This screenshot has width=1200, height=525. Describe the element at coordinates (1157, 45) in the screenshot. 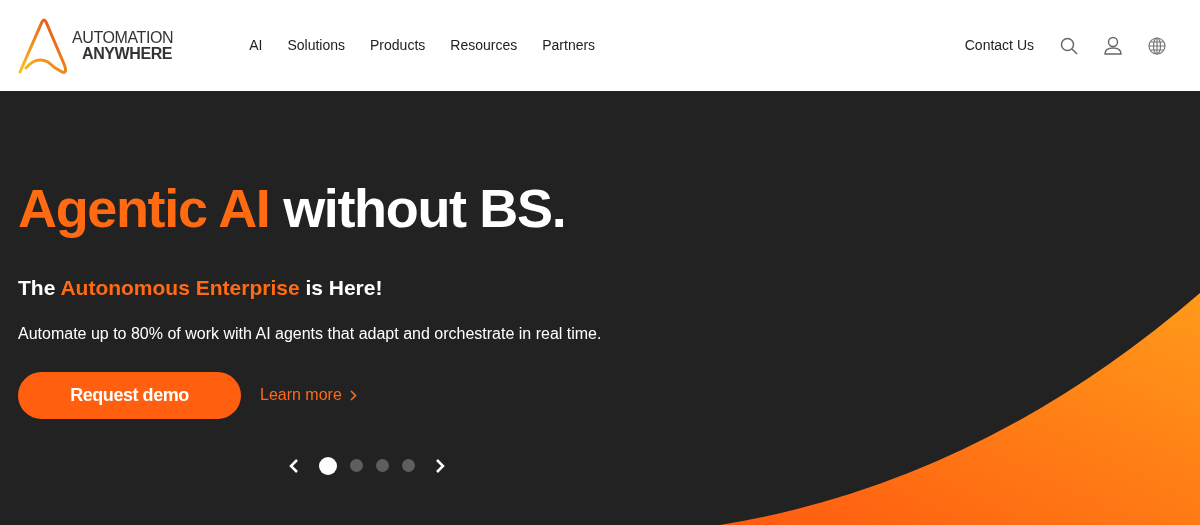

I see `globe-icon` at that location.